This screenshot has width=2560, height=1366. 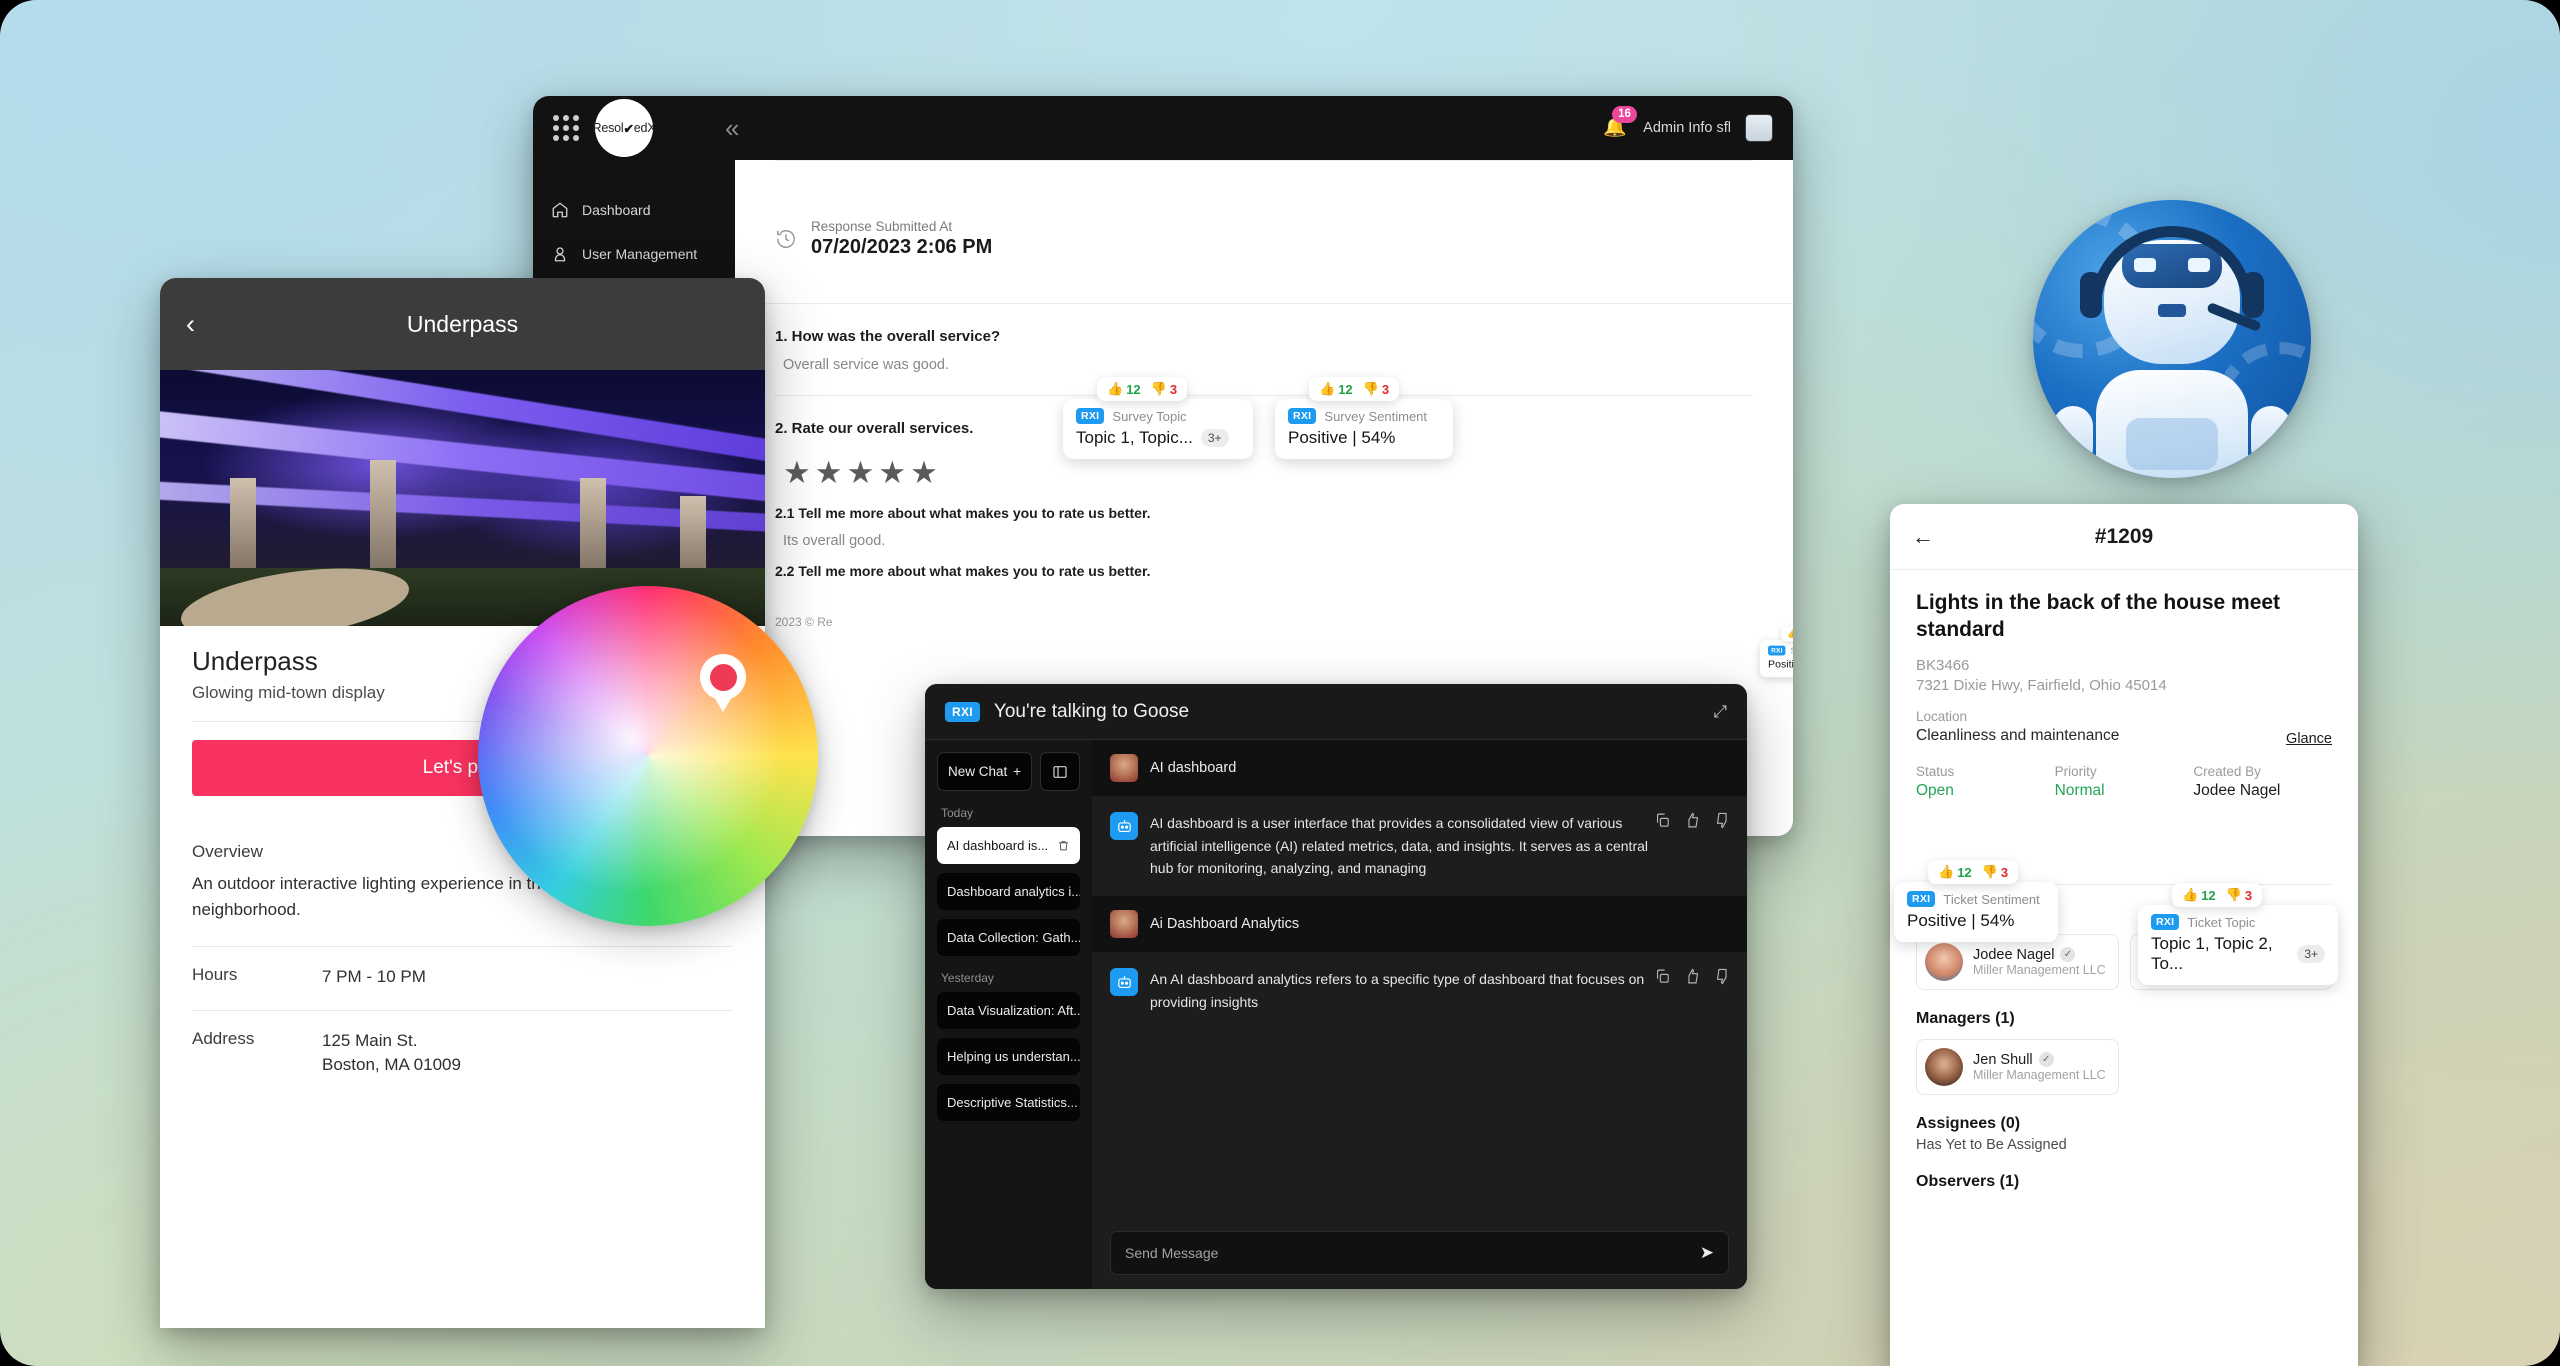 I want to click on sidebar-item-dashboard: Dashboard, so click(x=634, y=210).